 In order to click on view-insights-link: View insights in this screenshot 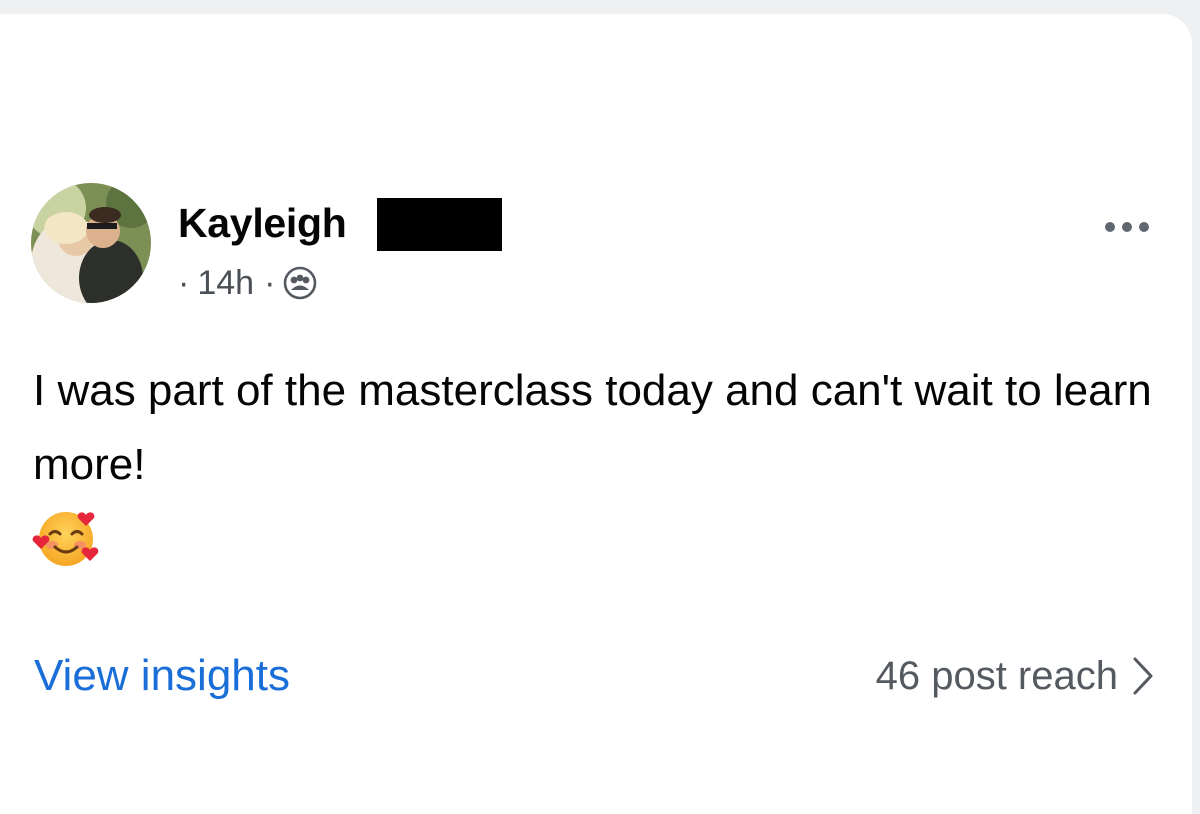, I will do `click(162, 676)`.